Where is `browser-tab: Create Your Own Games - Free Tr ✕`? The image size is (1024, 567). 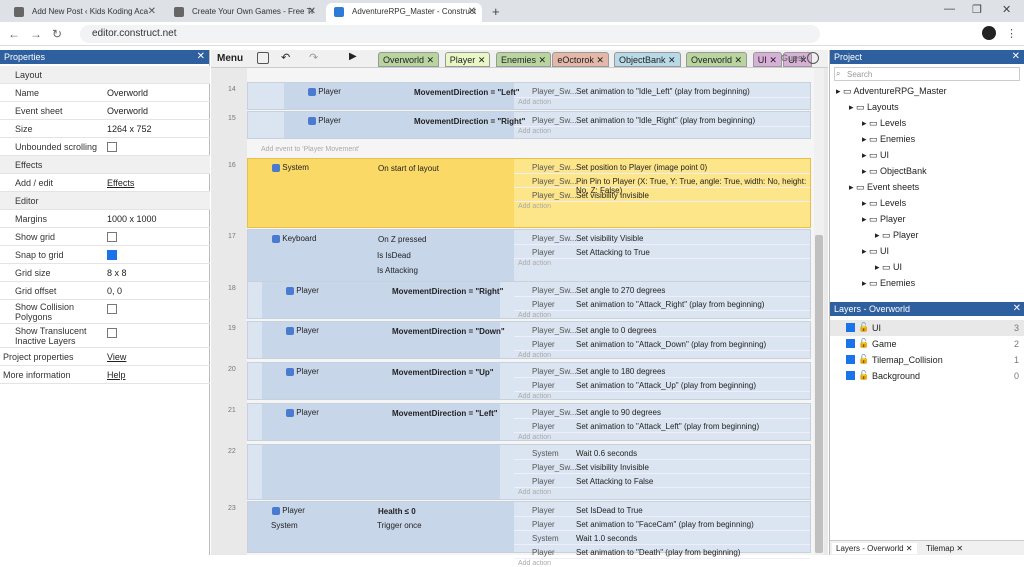 browser-tab: Create Your Own Games - Free Tr ✕ is located at coordinates (244, 12).